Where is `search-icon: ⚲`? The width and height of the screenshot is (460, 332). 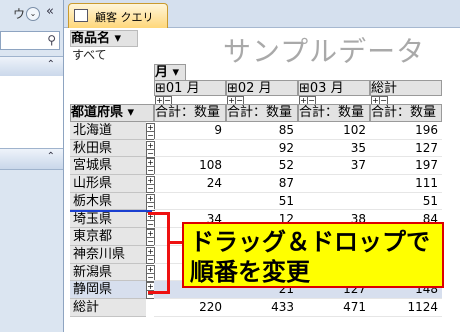
search-icon: ⚲ is located at coordinates (51, 40).